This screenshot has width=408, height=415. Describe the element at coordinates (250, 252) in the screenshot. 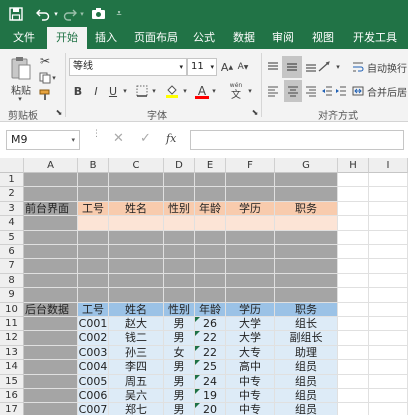

I see `cell-f6` at that location.